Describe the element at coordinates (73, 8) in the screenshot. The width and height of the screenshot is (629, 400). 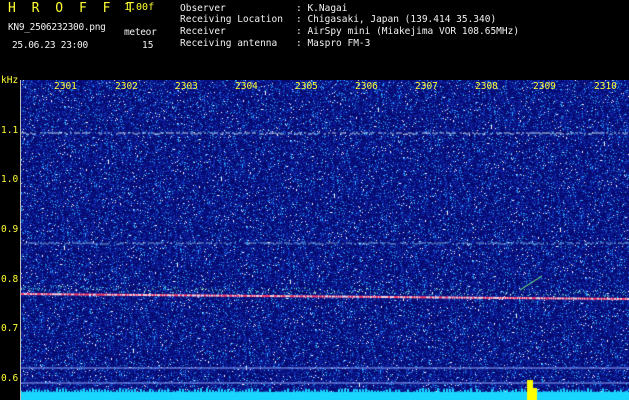
I see `app-title: H R O F F T` at that location.